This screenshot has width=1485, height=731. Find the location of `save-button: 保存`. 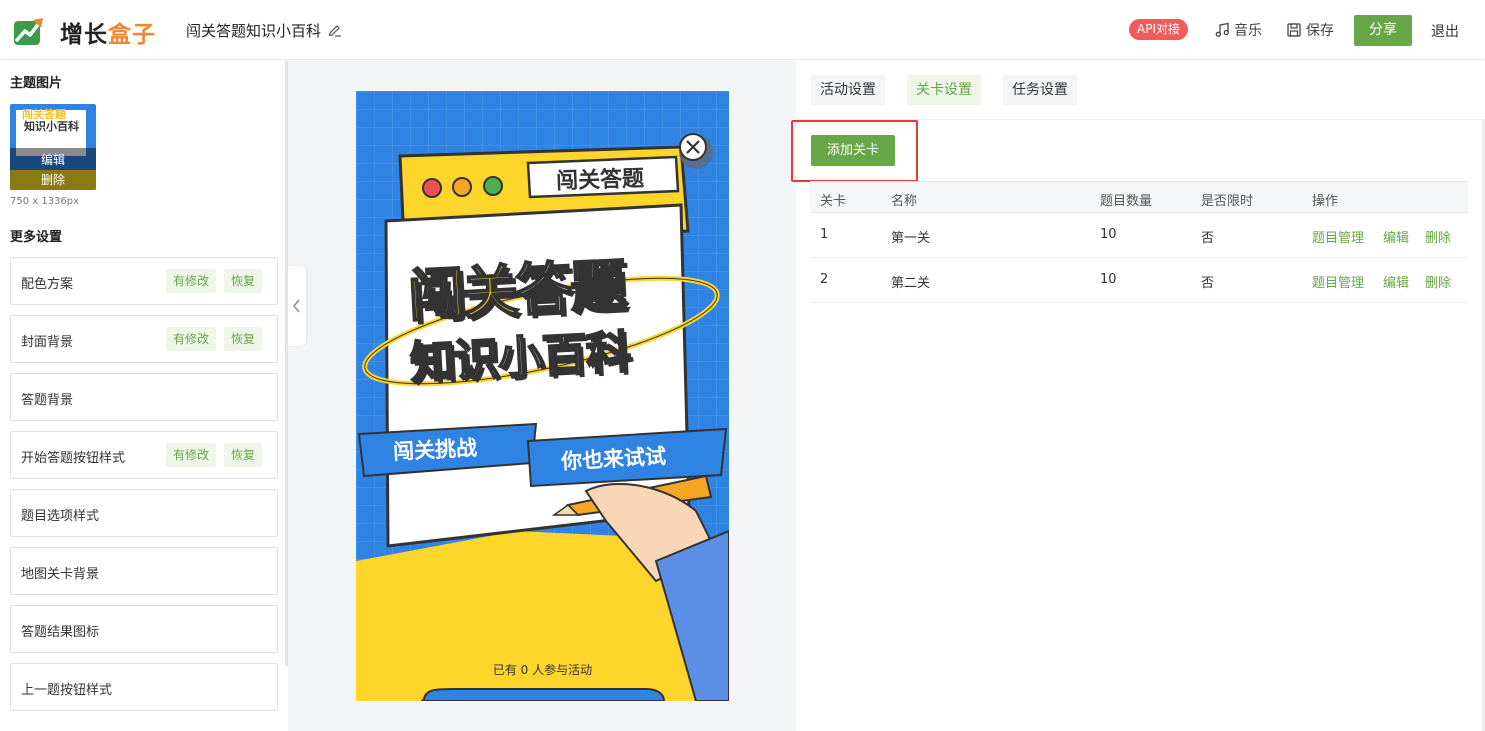

save-button: 保存 is located at coordinates (1310, 30).